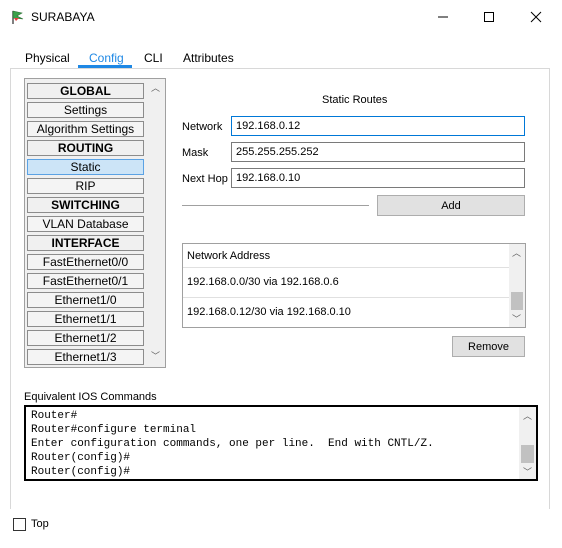  What do you see at coordinates (378, 178) in the screenshot?
I see `next-hop-input: 192.168.0.10` at bounding box center [378, 178].